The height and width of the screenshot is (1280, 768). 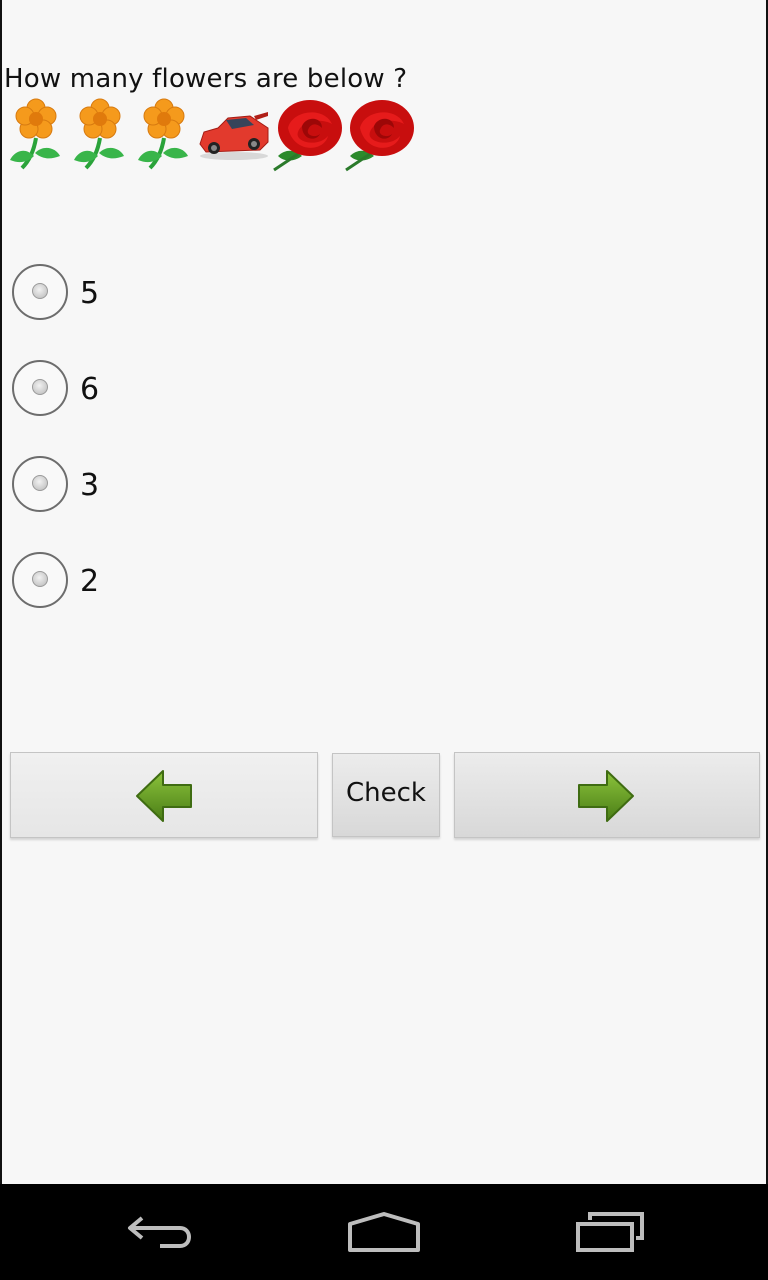 I want to click on system-navigation-bar, so click(x=384, y=1232).